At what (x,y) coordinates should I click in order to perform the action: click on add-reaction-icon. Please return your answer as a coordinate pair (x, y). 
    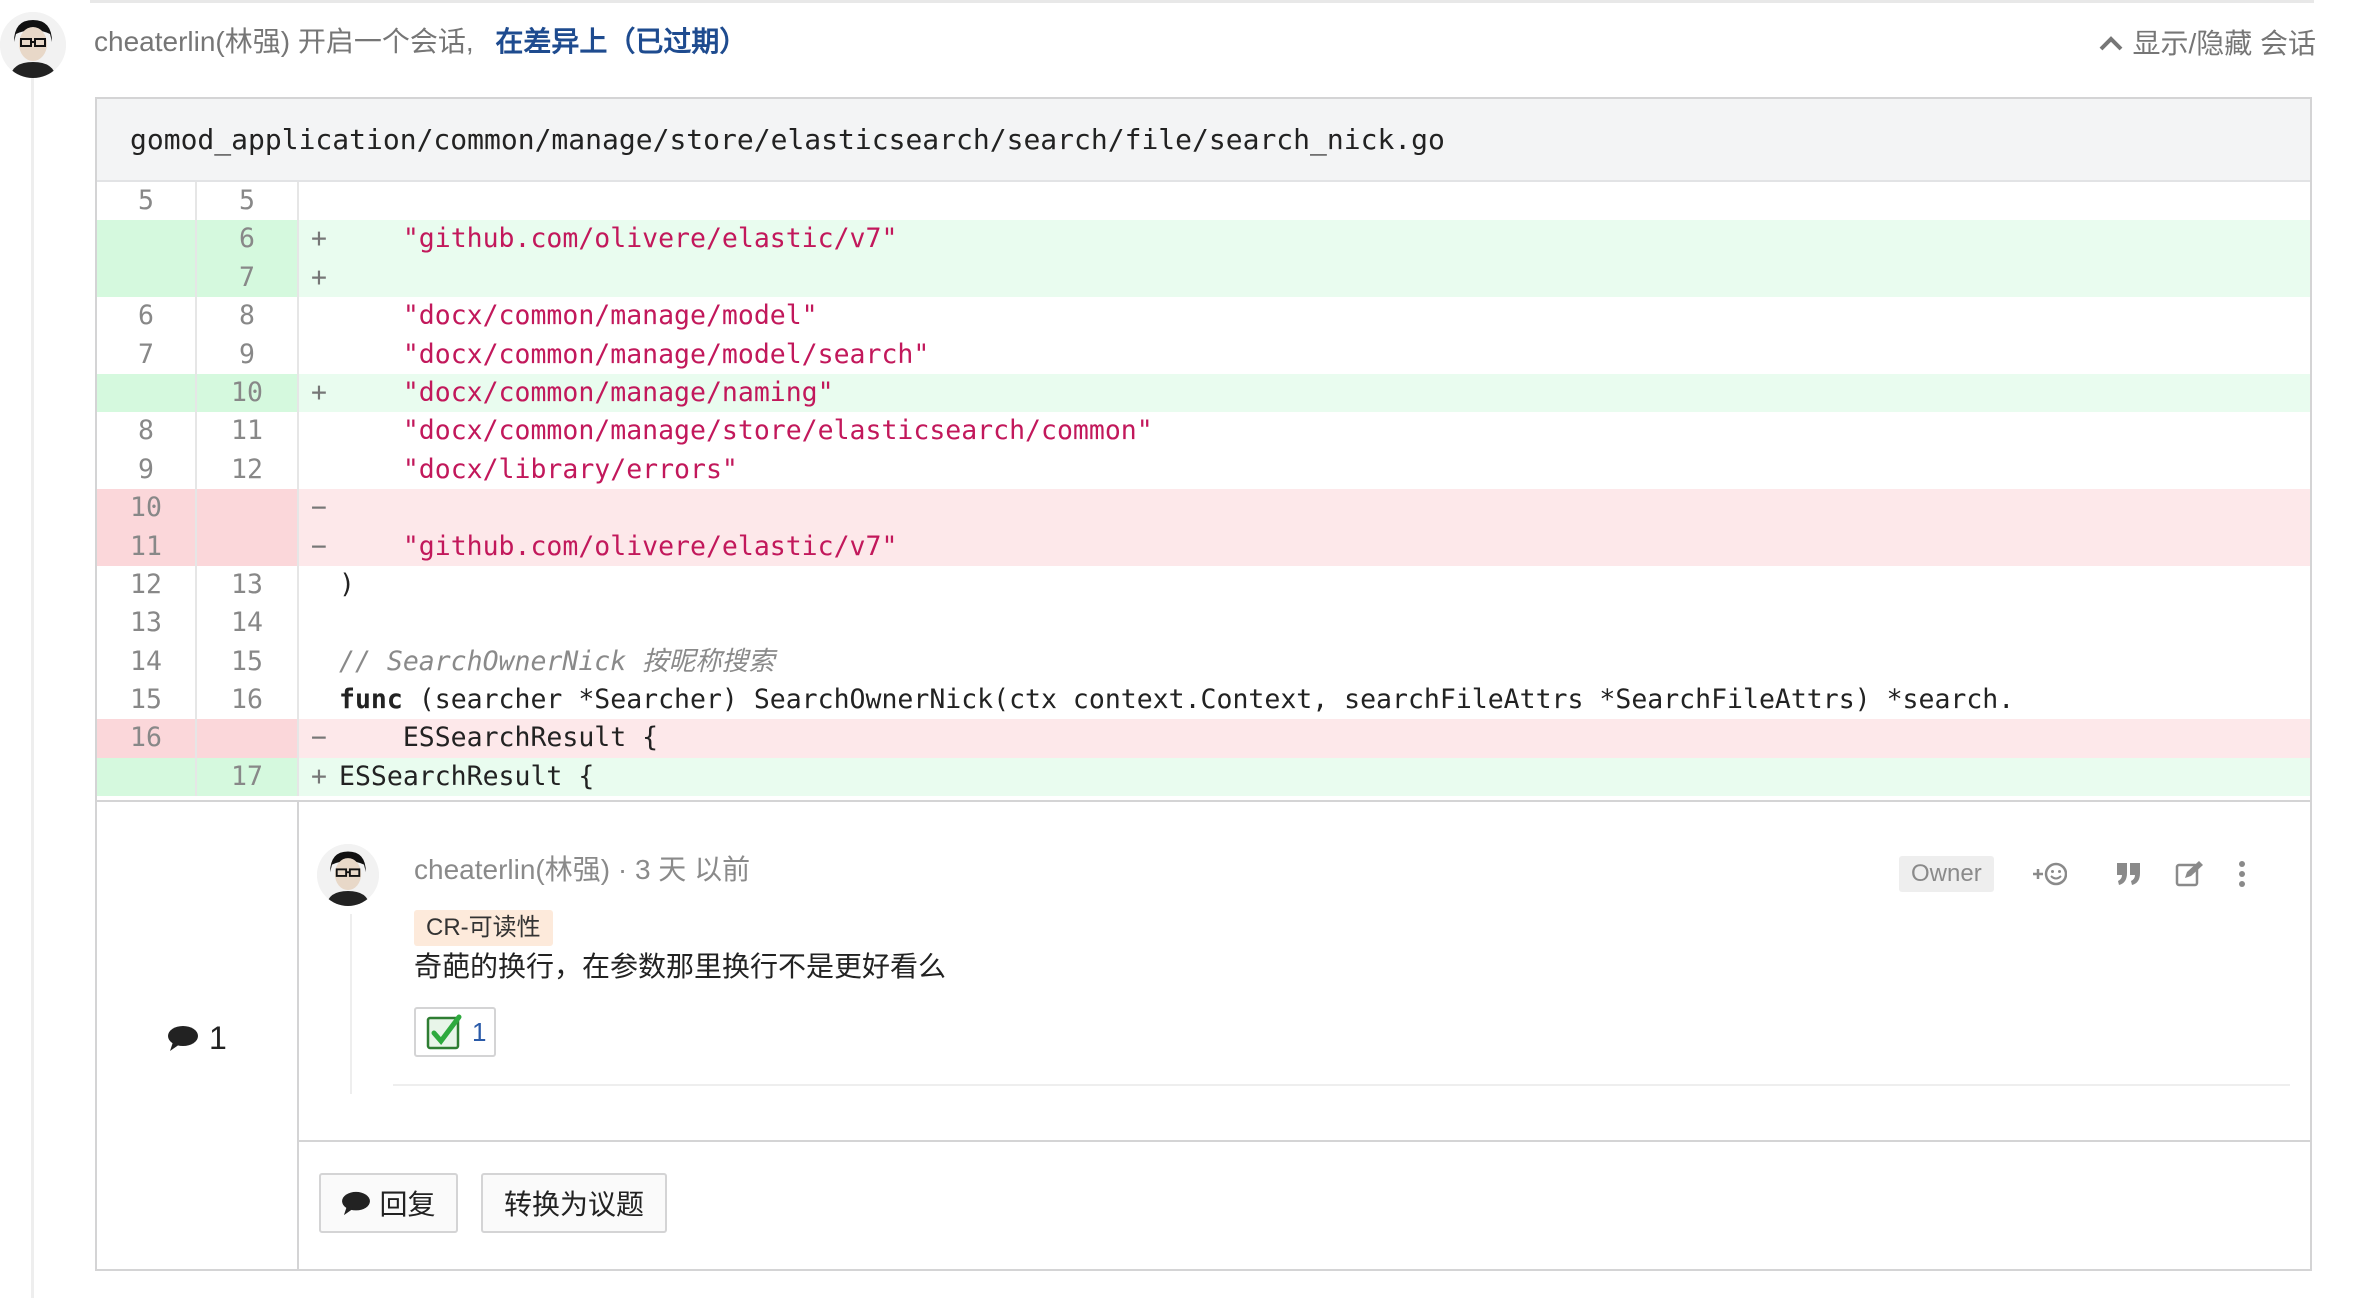
    Looking at the image, I should click on (2050, 874).